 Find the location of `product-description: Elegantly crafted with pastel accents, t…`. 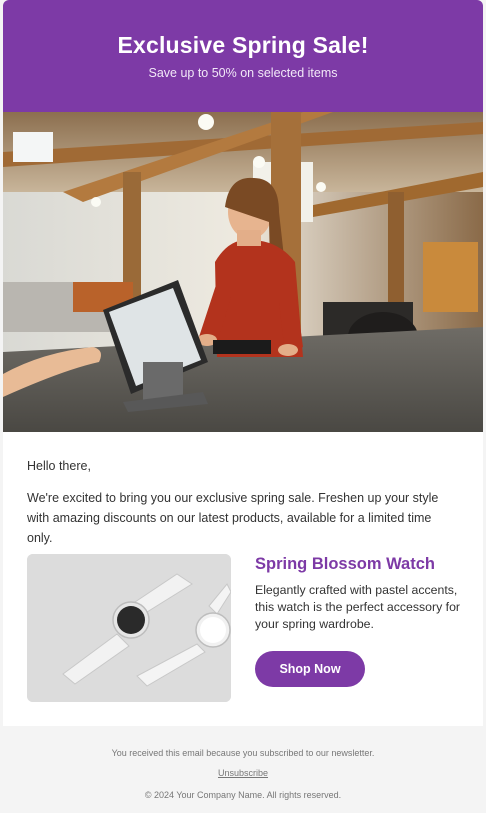

product-description: Elegantly crafted with pastel accents, t… is located at coordinates (358, 607).